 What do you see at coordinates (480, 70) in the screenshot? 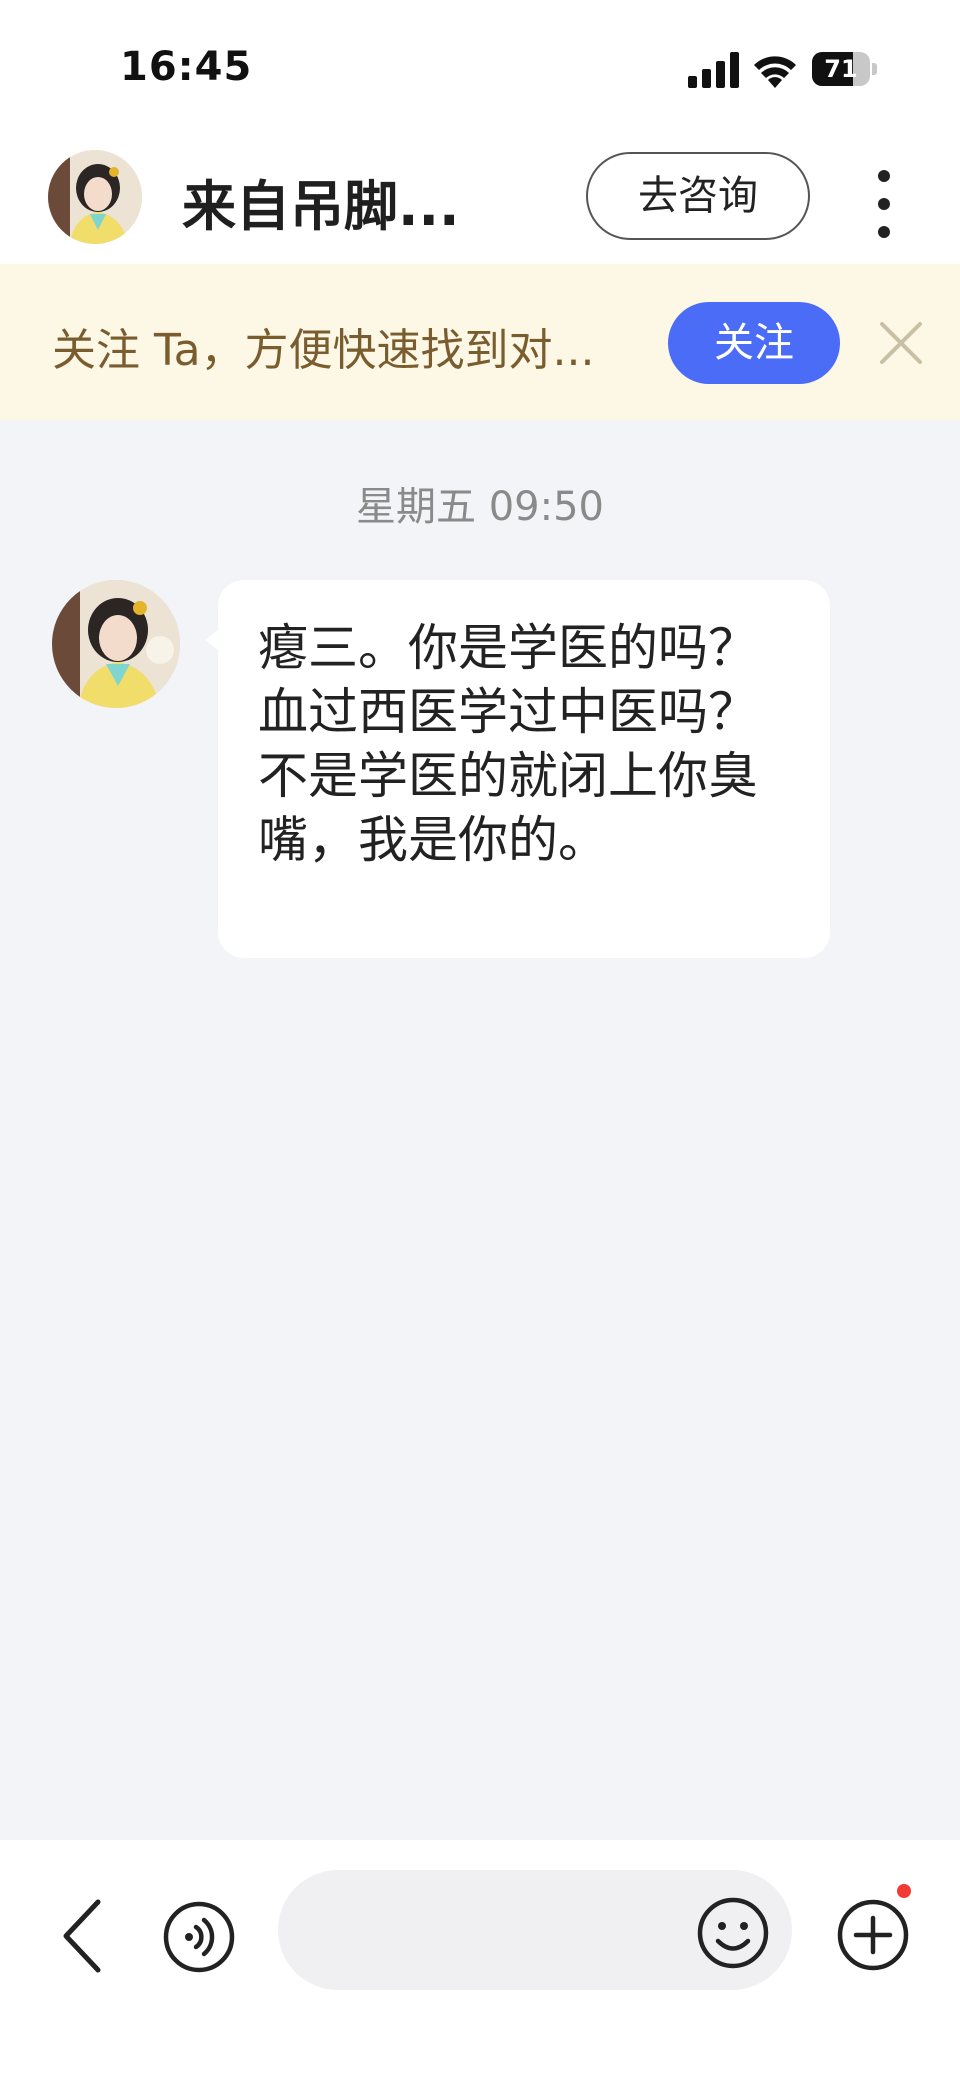
I see `status-bar: 16:45 71` at bounding box center [480, 70].